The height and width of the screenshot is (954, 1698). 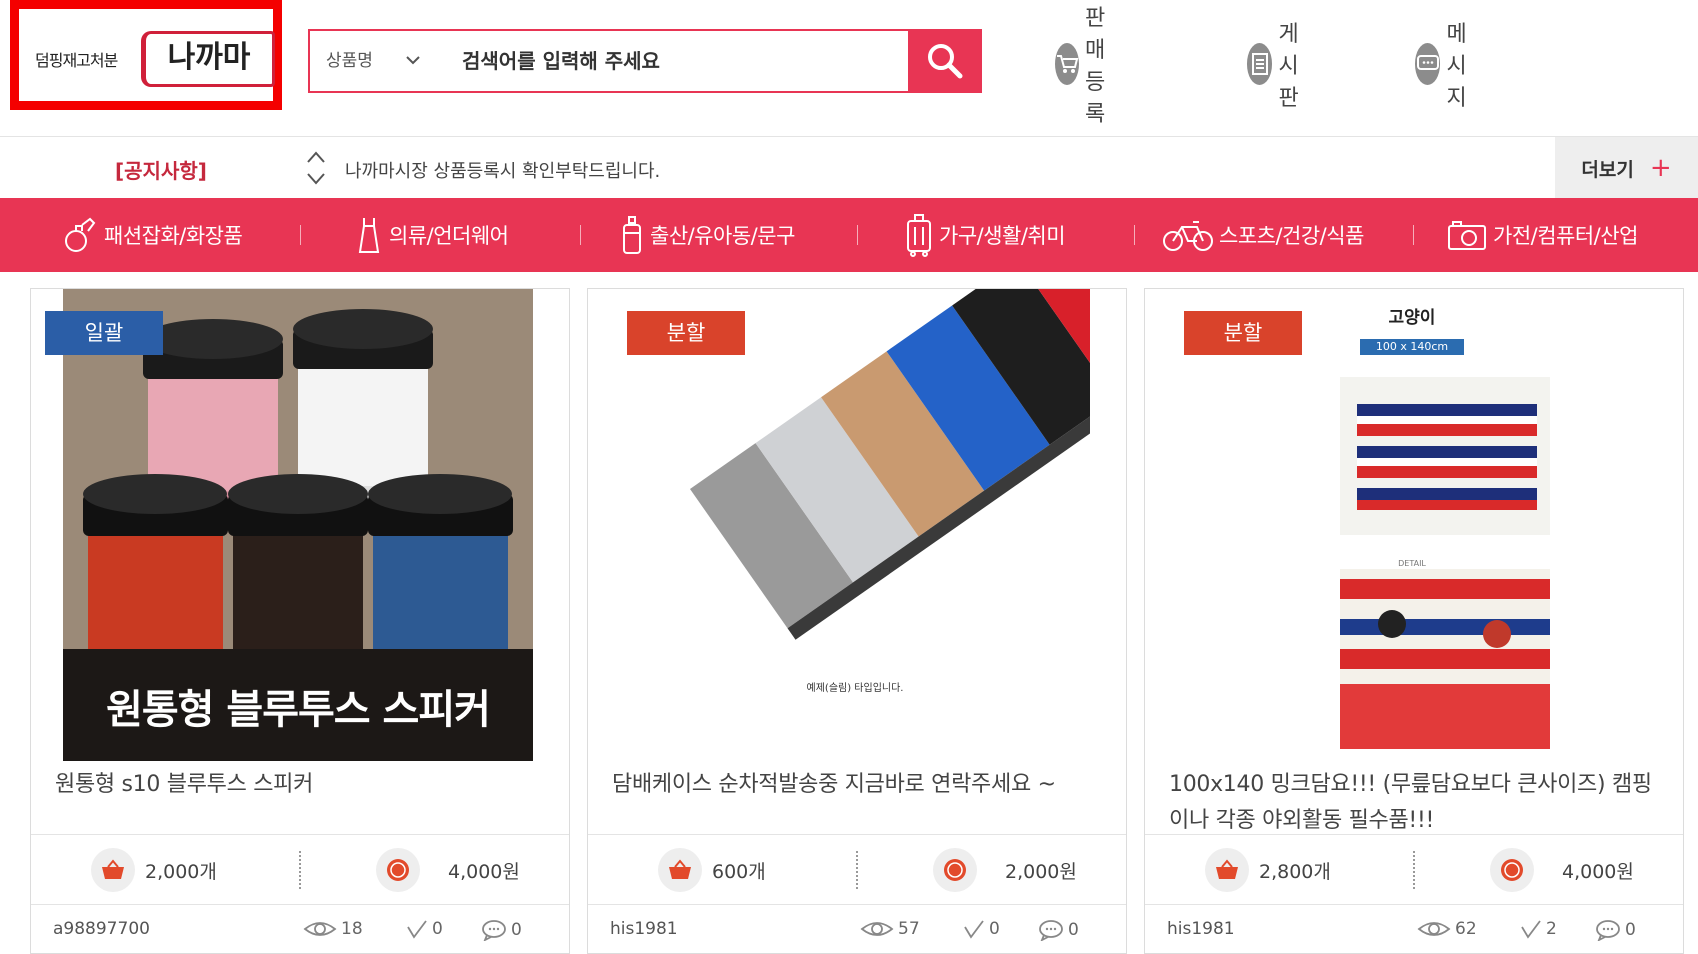 I want to click on product-image: 원통형 블루투스 스피커, so click(x=298, y=525).